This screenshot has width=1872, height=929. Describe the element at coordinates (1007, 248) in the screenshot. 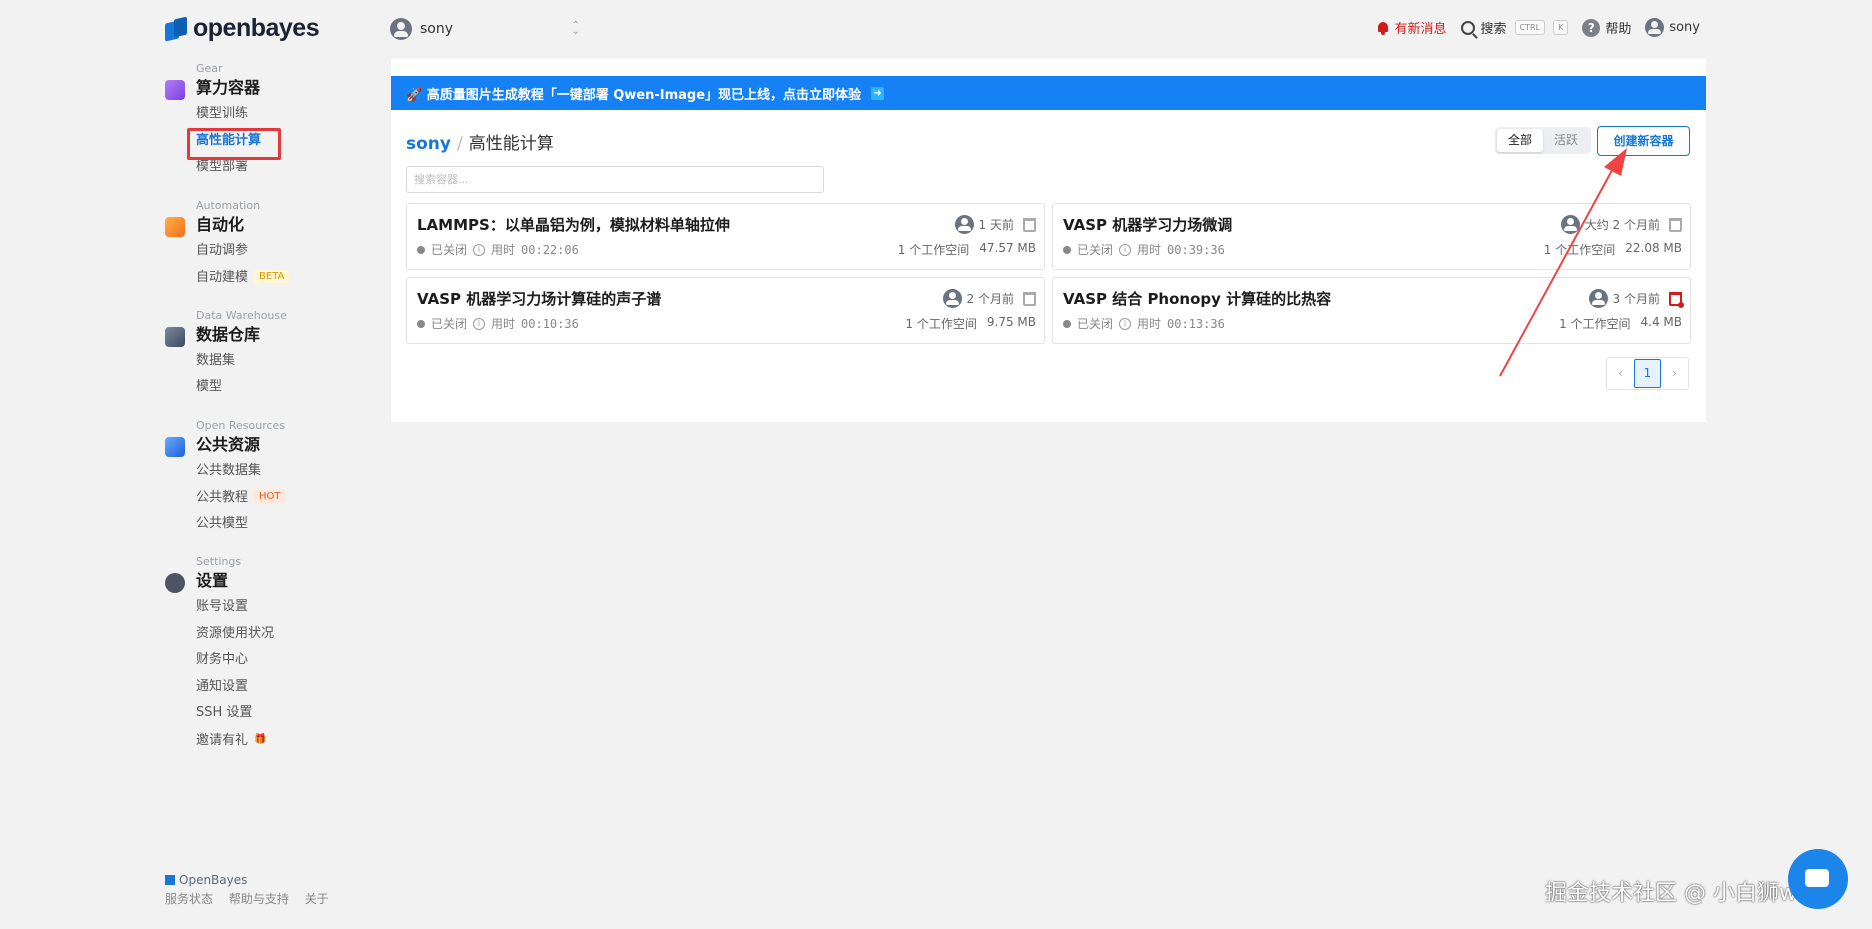

I see `container-size: 47.57 MB` at that location.